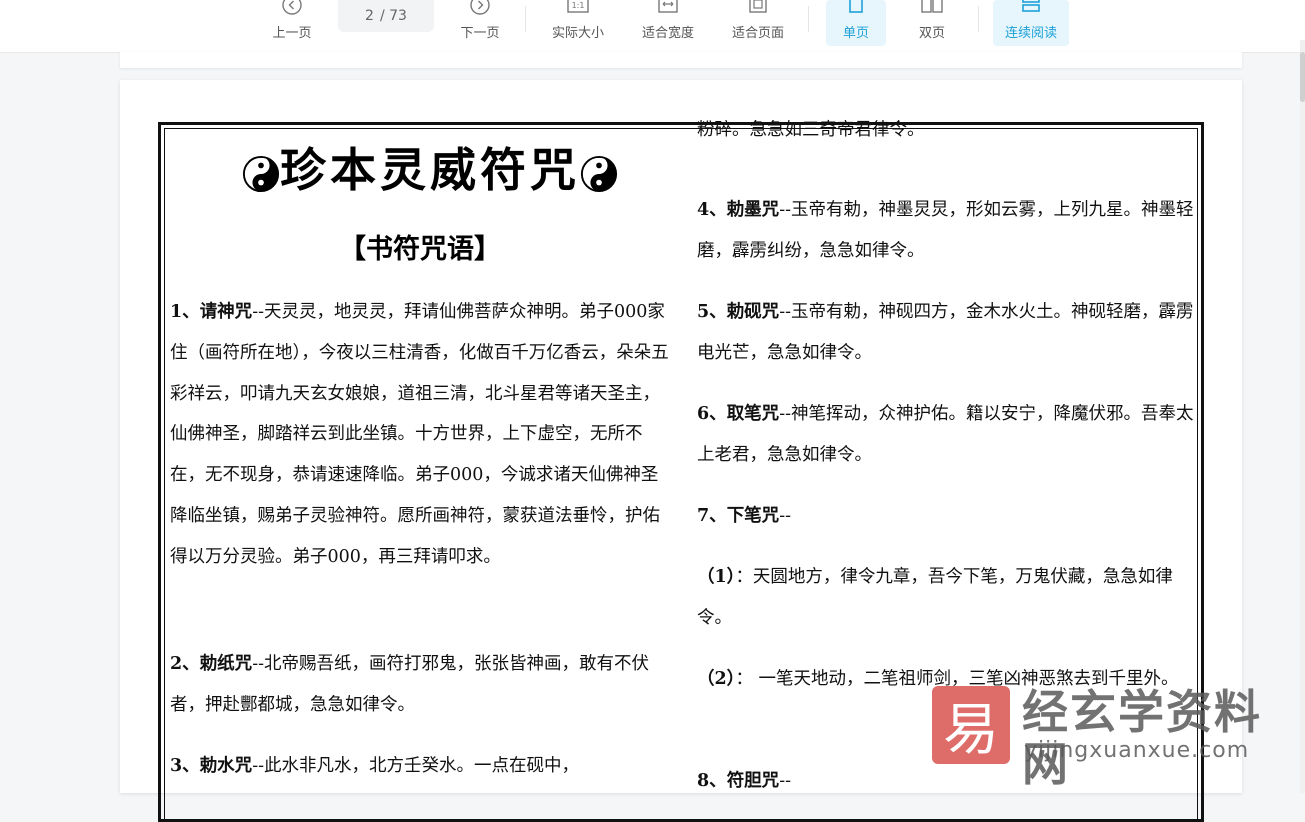 The width and height of the screenshot is (1305, 822). What do you see at coordinates (971, 730) in the screenshot?
I see `watermark-logo-char: 易` at bounding box center [971, 730].